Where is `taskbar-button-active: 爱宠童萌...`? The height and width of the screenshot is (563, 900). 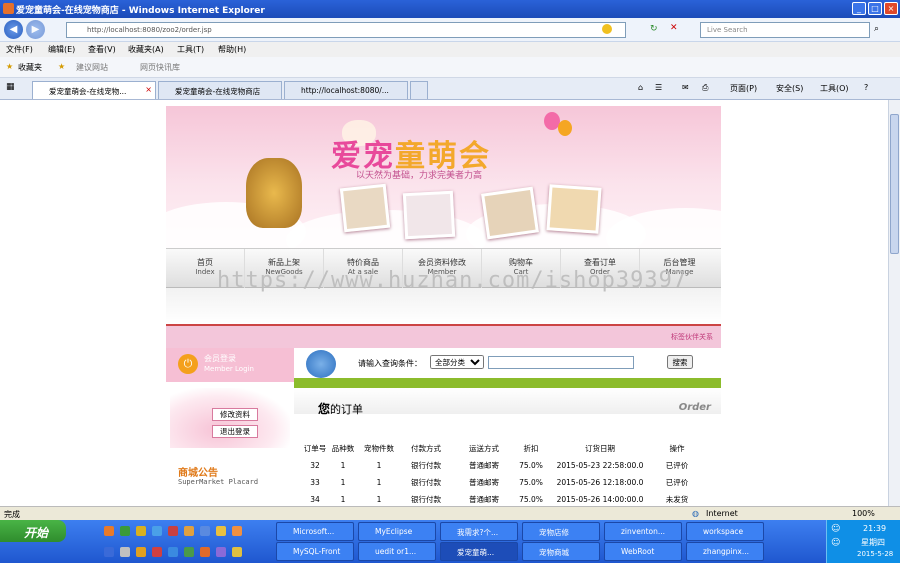
taskbar-button-active: 爱宠童萌... is located at coordinates (479, 551).